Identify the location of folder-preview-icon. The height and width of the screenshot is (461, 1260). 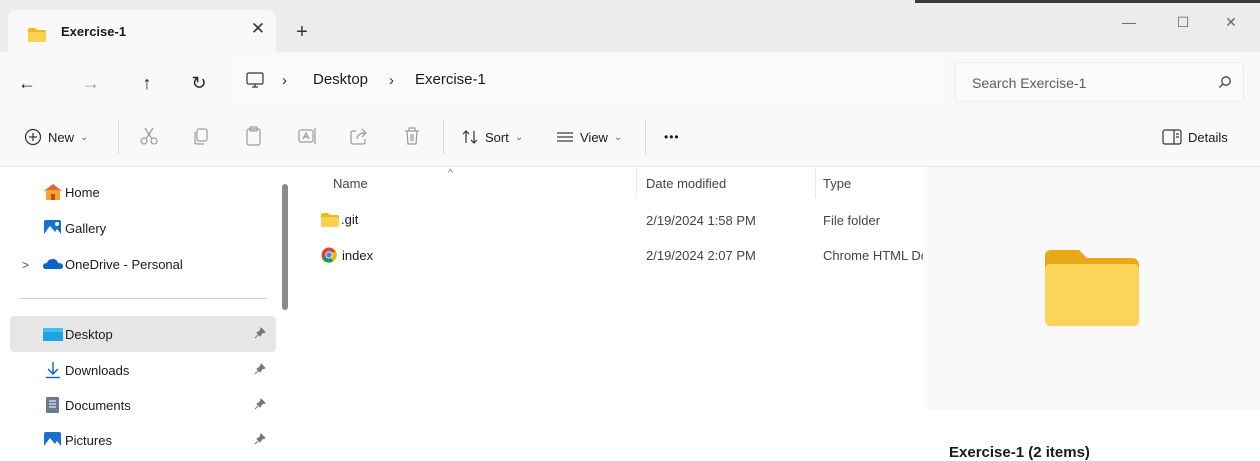
(1092, 288).